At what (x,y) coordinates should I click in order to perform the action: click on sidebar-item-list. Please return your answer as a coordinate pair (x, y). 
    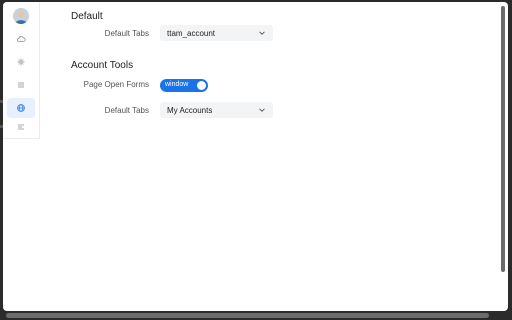
    Looking at the image, I should click on (21, 85).